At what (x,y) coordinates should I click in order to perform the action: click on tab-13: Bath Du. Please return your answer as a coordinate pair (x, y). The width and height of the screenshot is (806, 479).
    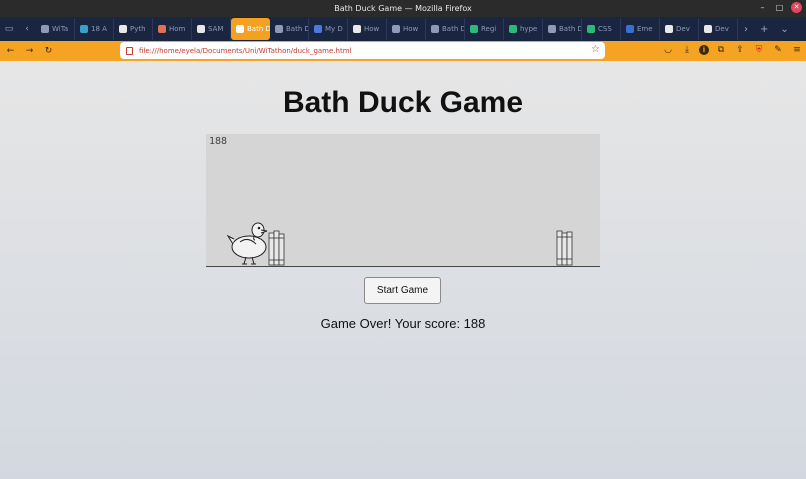
    Looking at the image, I should click on (562, 29).